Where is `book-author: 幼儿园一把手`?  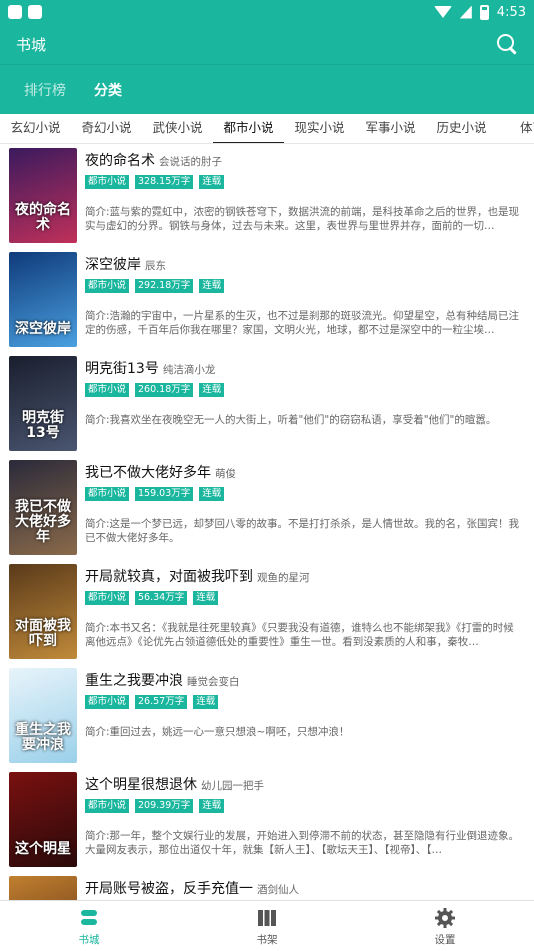
book-author: 幼儿园一把手 is located at coordinates (232, 786).